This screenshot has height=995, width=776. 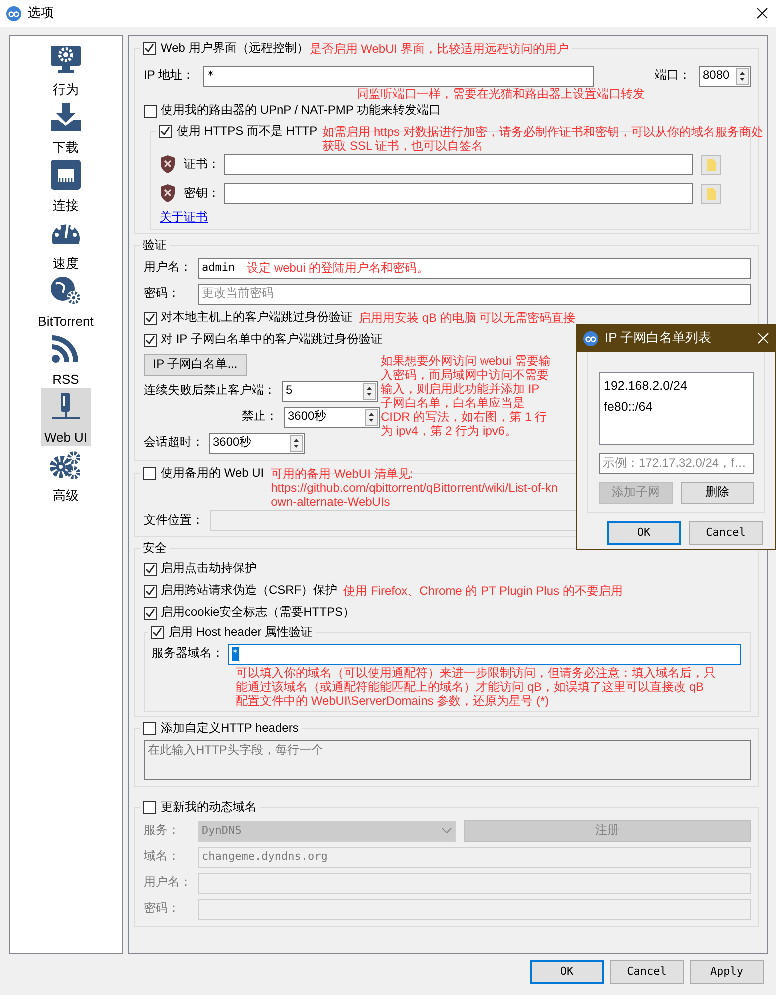 I want to click on sidebar-item: RSS, so click(x=66, y=359).